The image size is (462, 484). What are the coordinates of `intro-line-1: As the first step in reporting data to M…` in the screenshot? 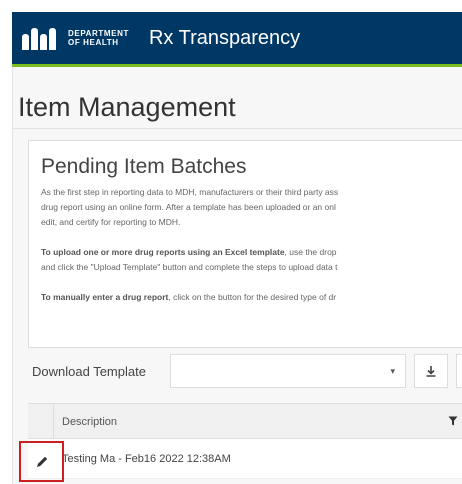 It's located at (190, 192).